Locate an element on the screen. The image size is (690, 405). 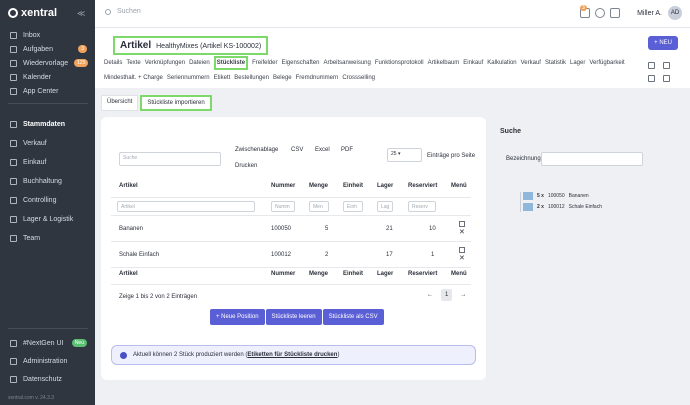
notification-badge: 3 is located at coordinates (583, 8).